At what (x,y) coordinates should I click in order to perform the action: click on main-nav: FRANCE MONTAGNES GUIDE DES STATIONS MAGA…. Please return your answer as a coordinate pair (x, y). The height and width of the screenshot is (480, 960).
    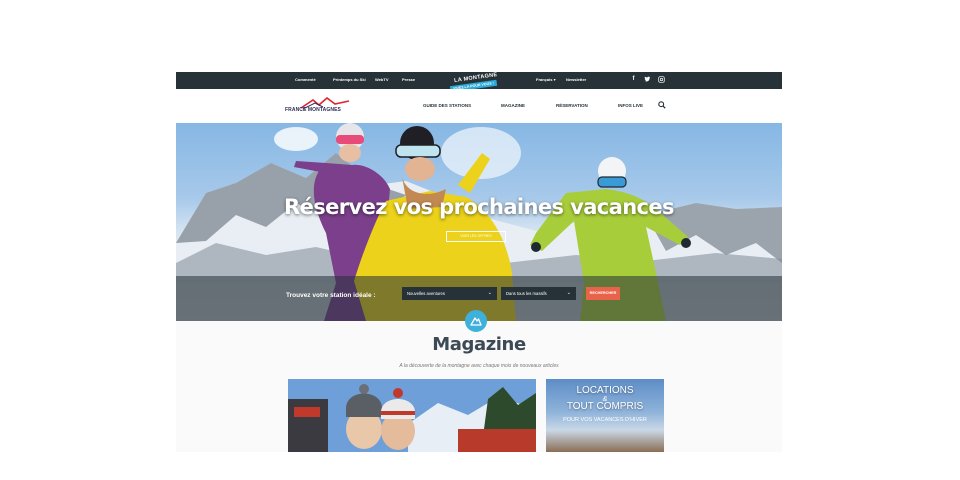
    Looking at the image, I should click on (479, 106).